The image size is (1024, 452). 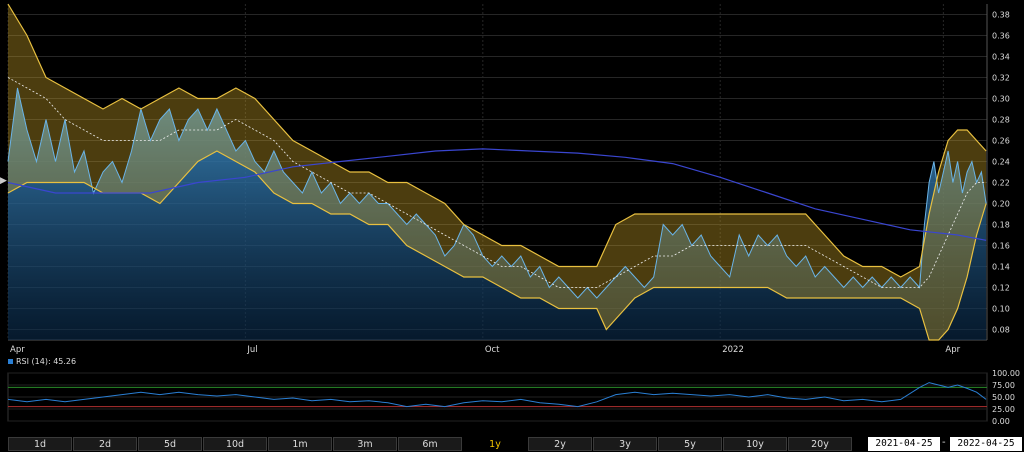 I want to click on range-button-1m: 1m, so click(x=300, y=444).